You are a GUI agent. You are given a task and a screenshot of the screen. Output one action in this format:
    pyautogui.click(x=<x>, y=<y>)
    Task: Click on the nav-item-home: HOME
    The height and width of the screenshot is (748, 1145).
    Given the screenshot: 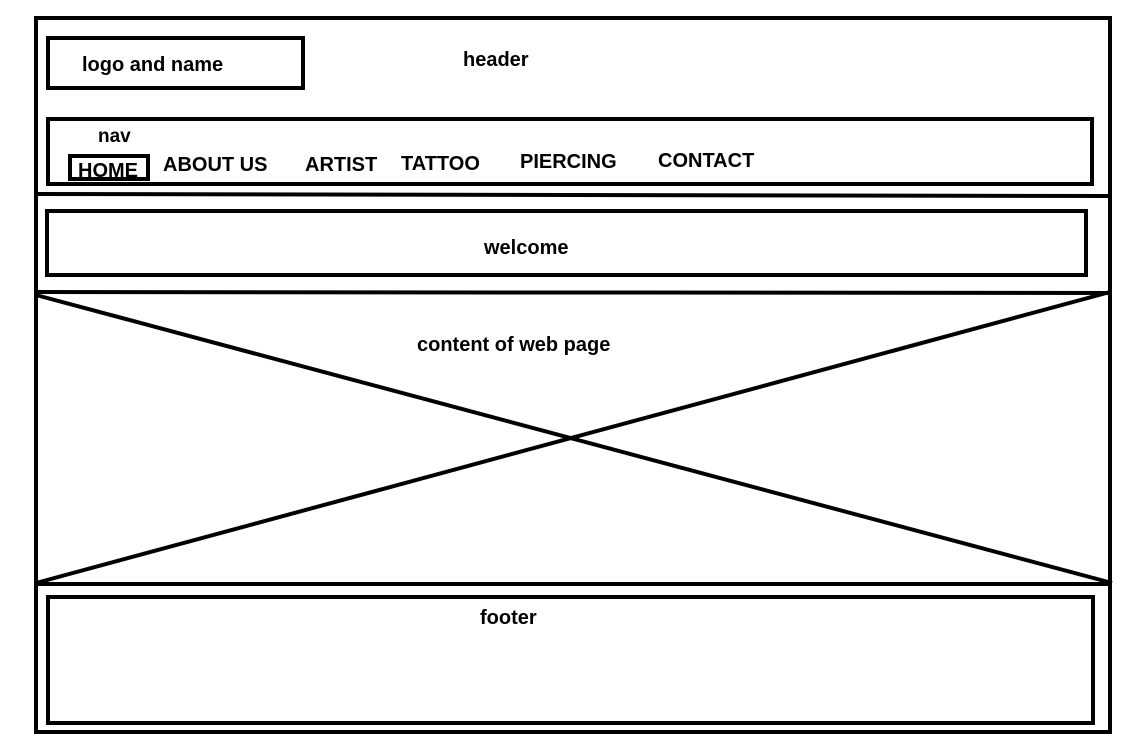 What is the action you would take?
    pyautogui.click(x=109, y=167)
    